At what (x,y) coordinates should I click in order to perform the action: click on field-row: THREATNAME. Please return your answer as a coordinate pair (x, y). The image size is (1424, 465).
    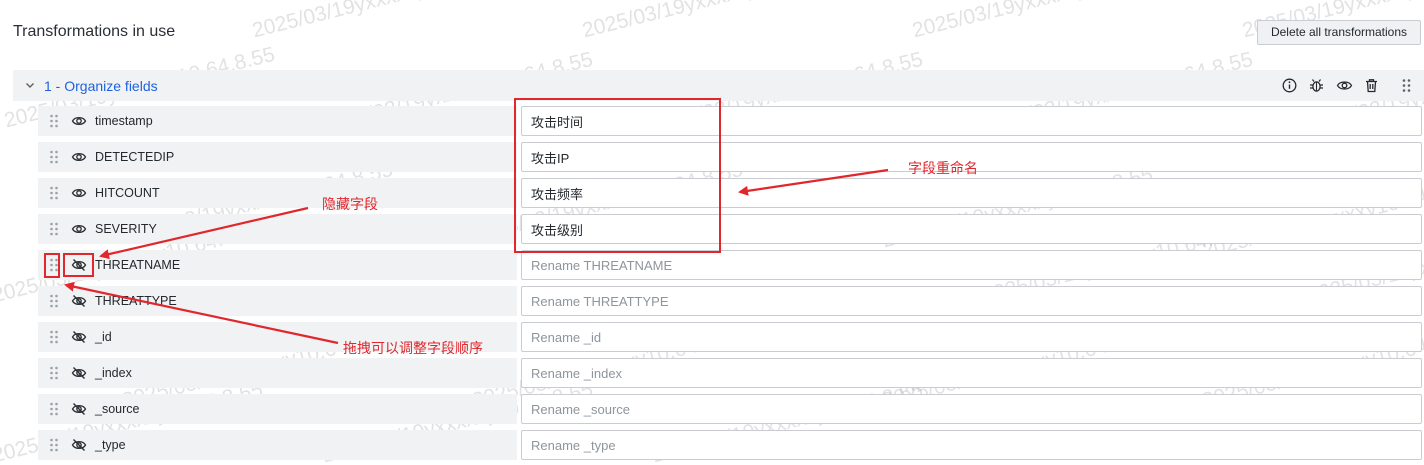
    Looking at the image, I should click on (712, 265).